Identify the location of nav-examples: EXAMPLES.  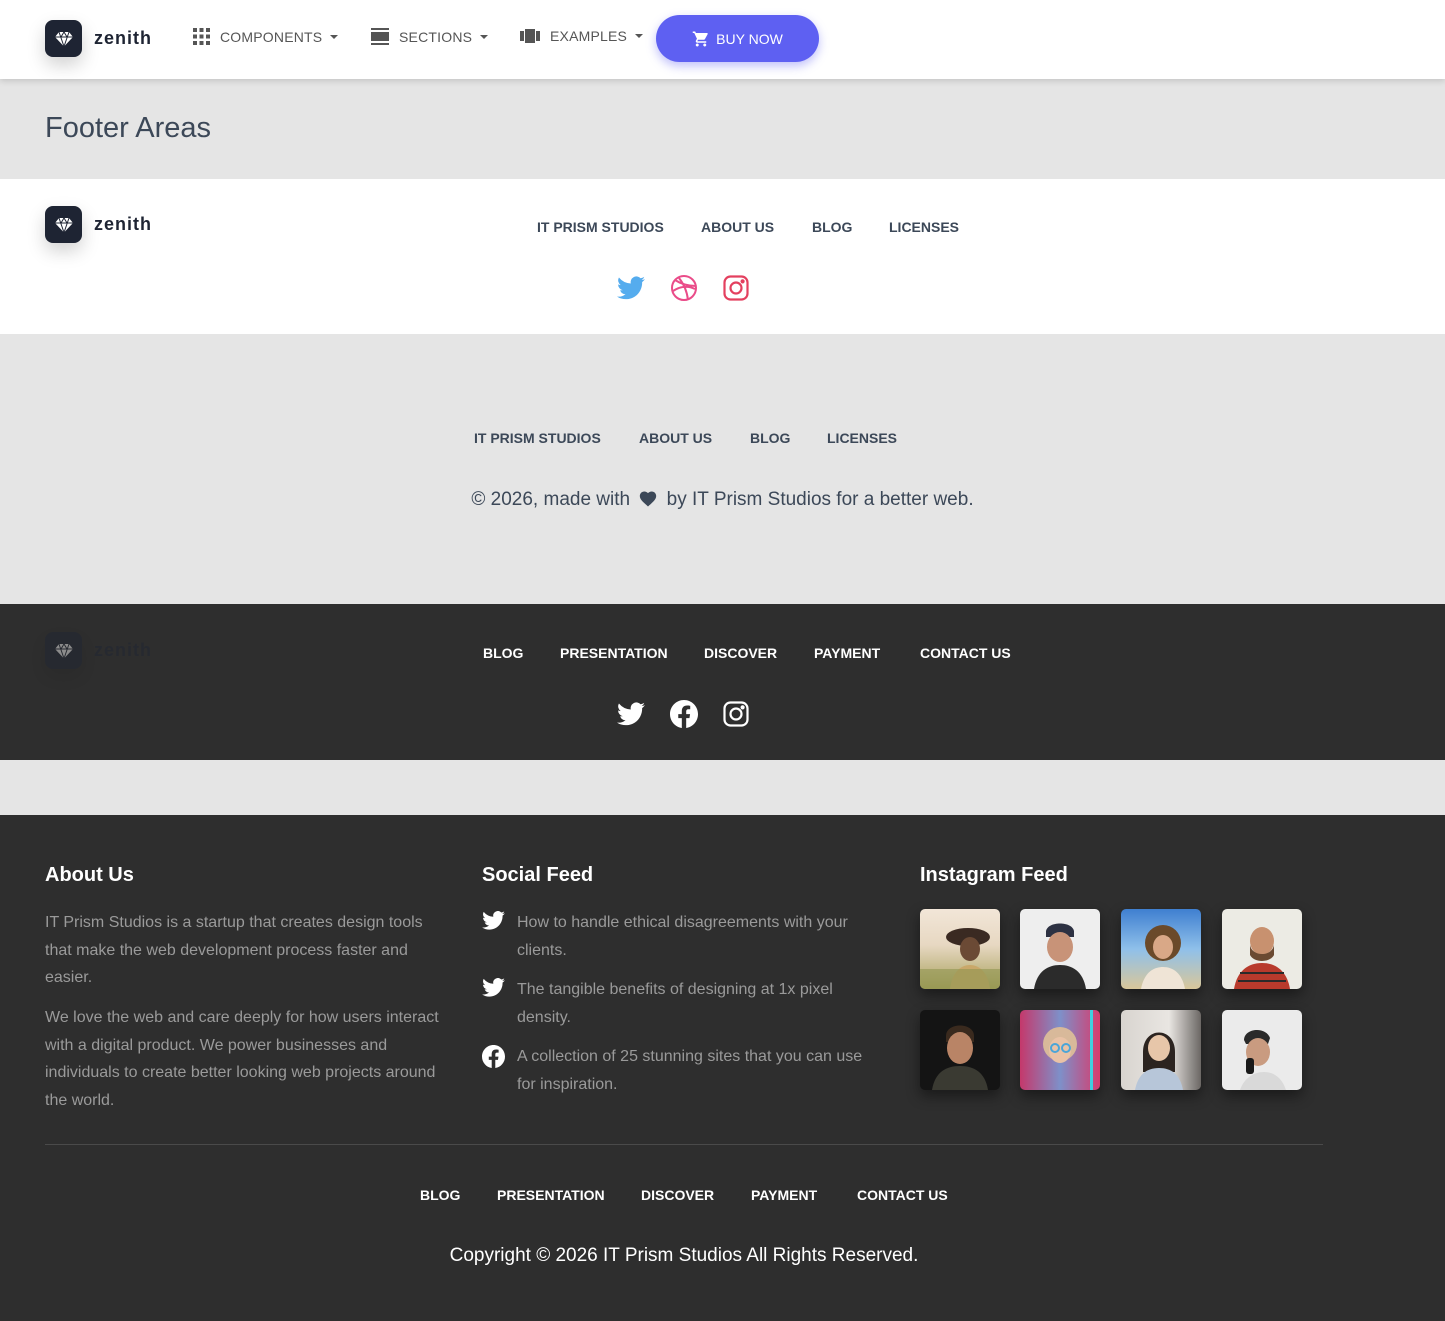
(582, 36).